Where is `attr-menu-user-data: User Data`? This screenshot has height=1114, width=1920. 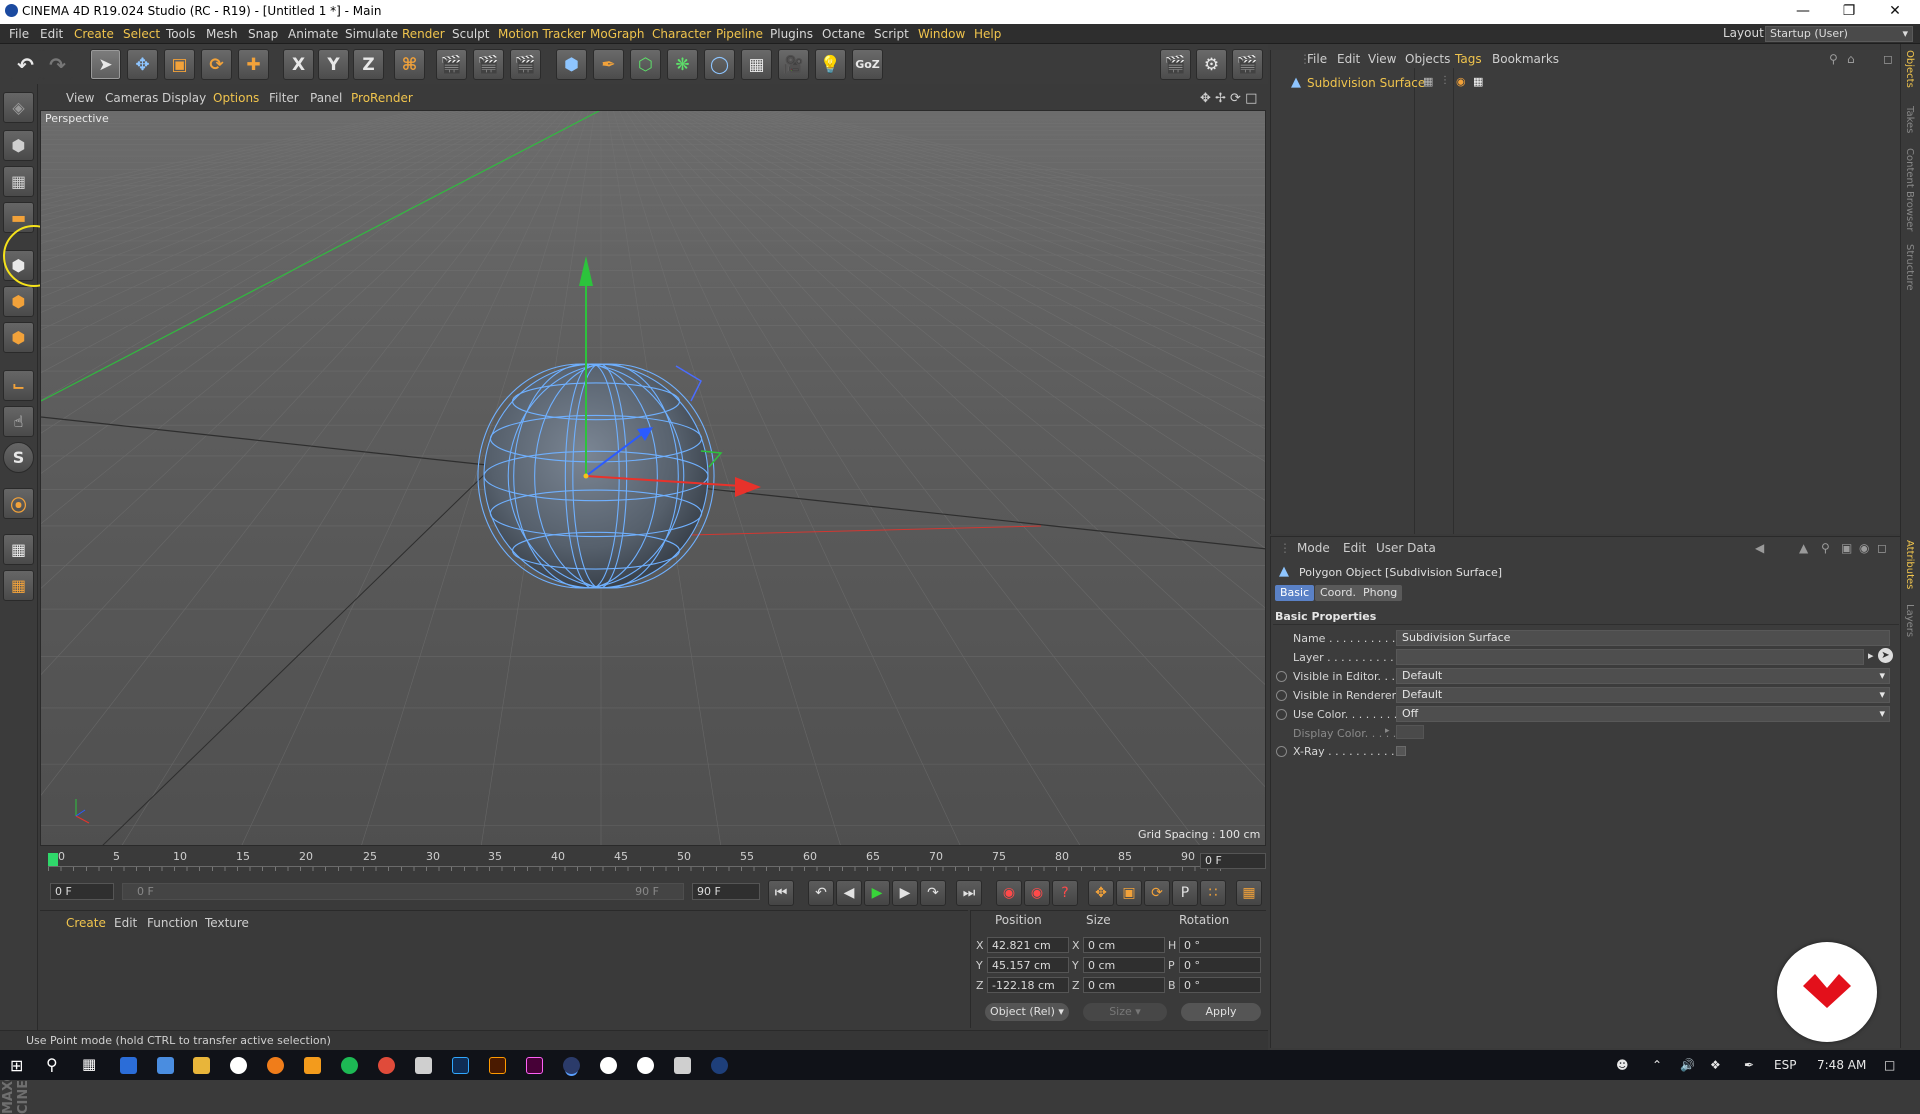
attr-menu-user-data: User Data is located at coordinates (1406, 548).